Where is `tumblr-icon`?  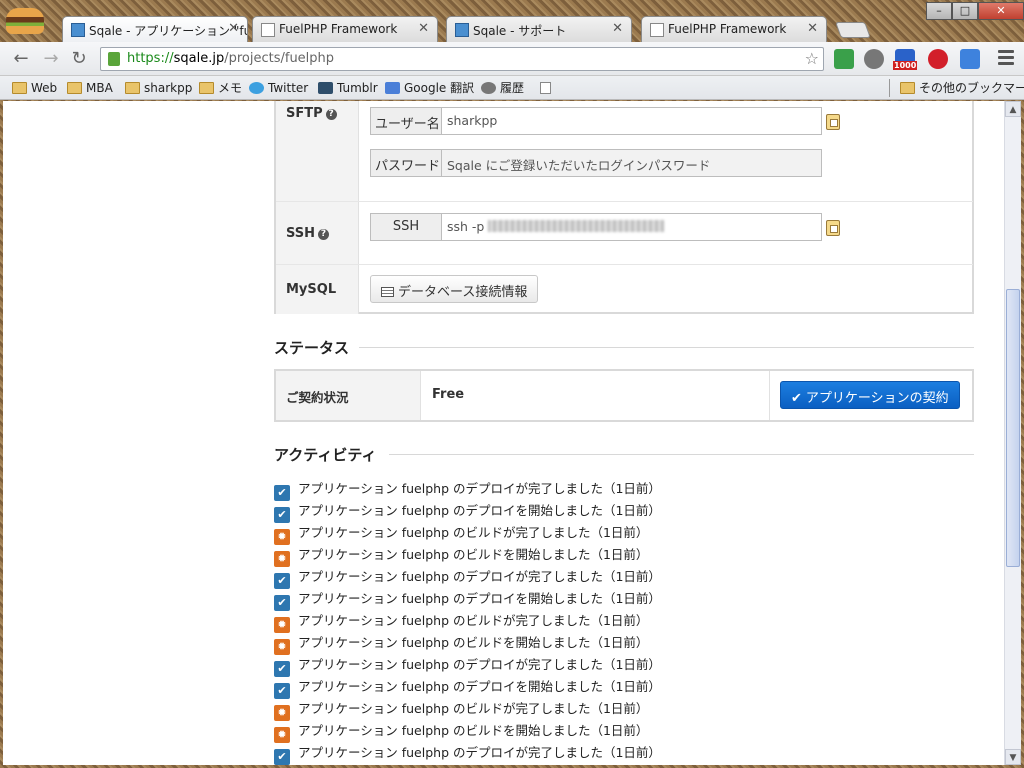 tumblr-icon is located at coordinates (325, 88).